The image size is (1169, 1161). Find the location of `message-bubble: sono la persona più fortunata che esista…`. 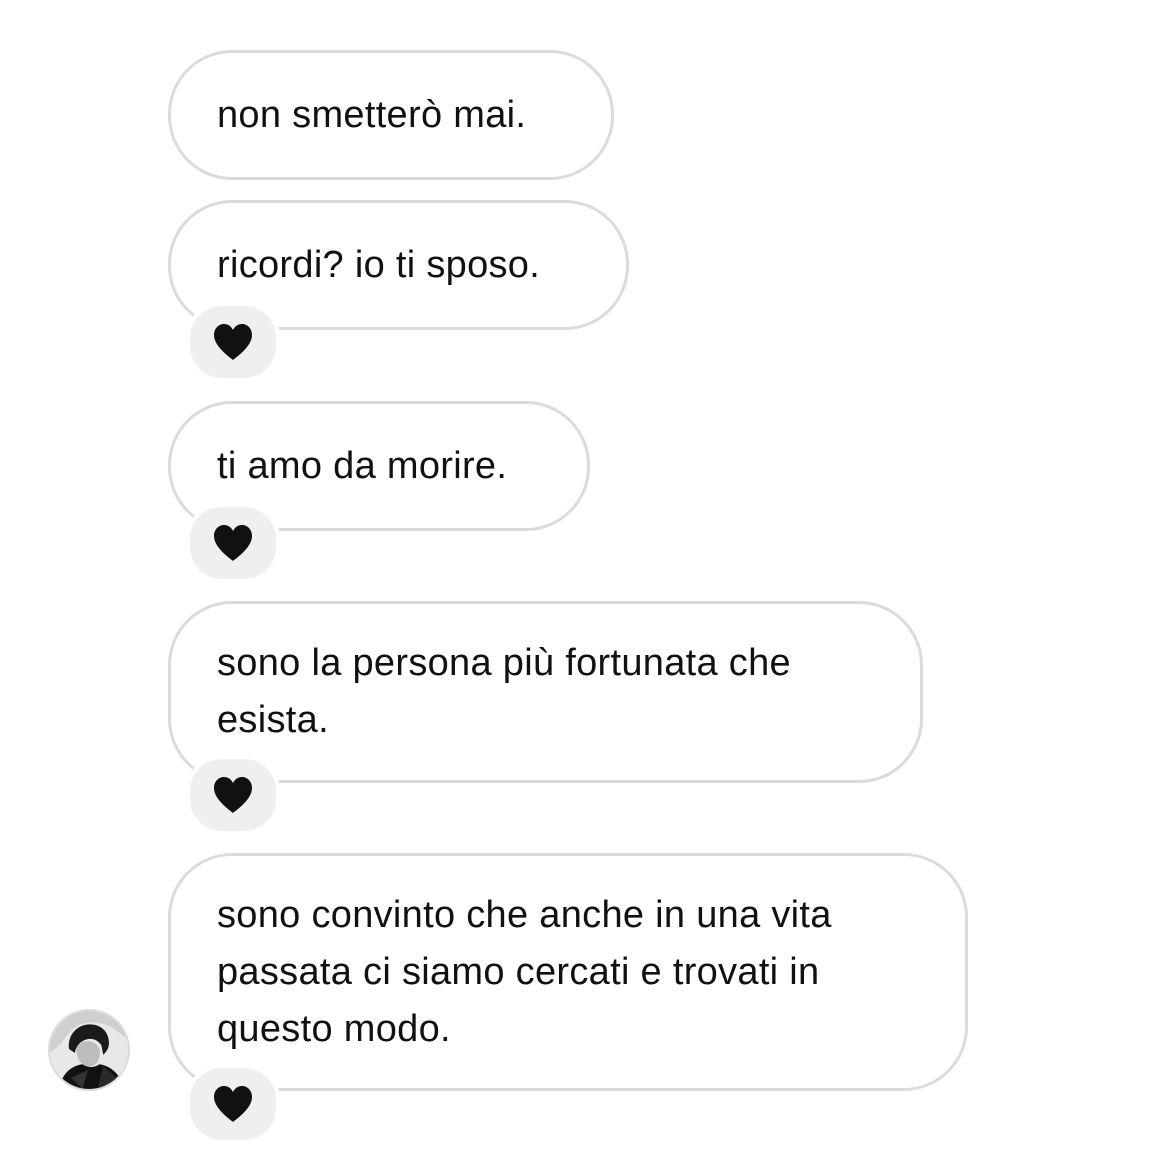

message-bubble: sono la persona più fortunata che esista… is located at coordinates (545, 692).